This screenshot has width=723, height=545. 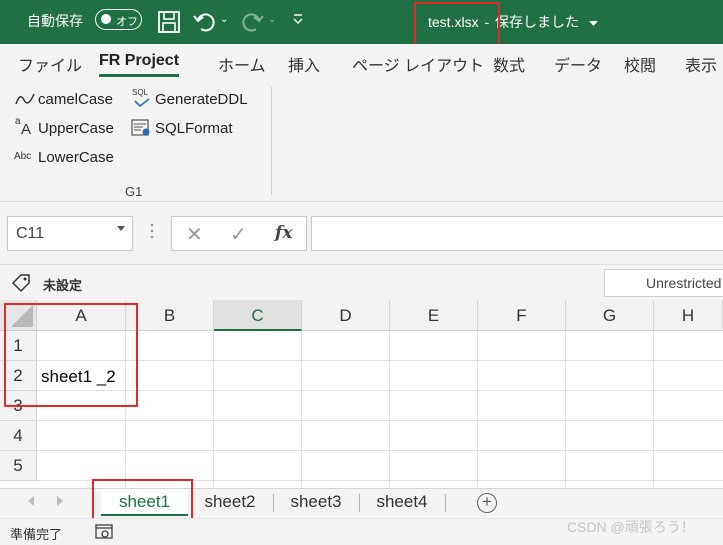 I want to click on column-header-b: B, so click(x=170, y=315).